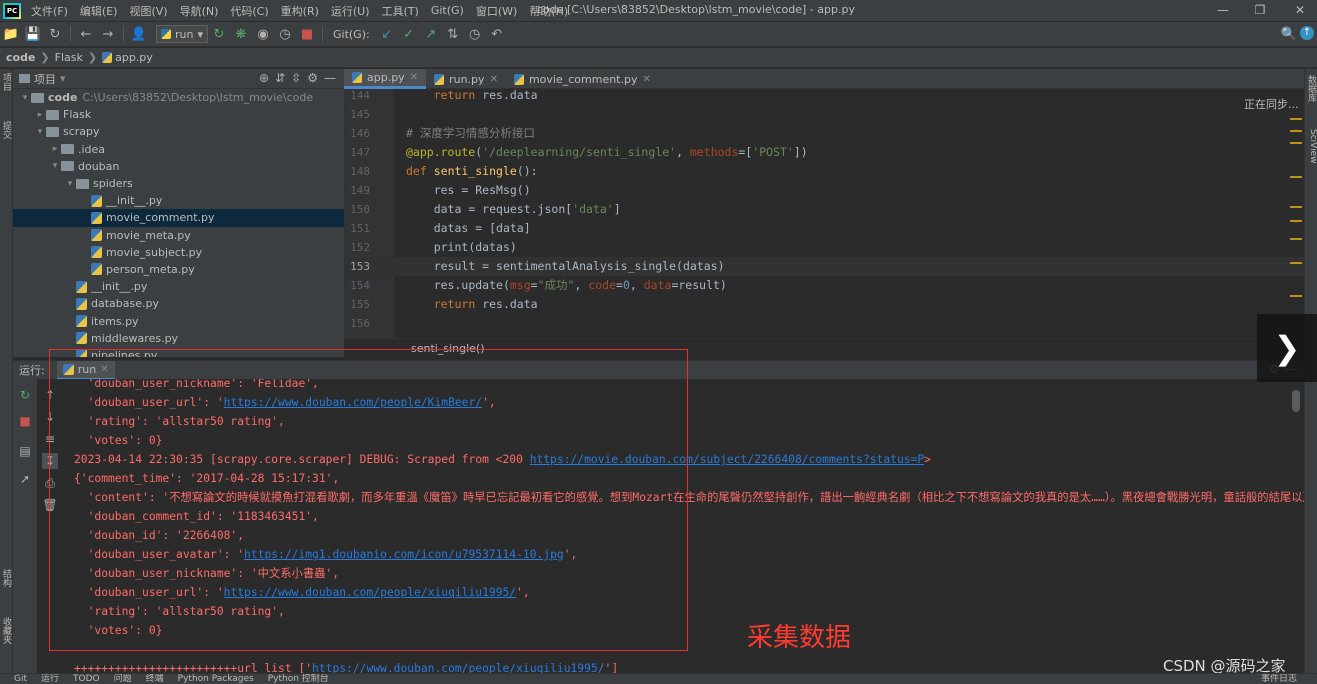 The height and width of the screenshot is (684, 1317). Describe the element at coordinates (1311, 88) in the screenshot. I see `database-tool-tab: 数据库` at that location.